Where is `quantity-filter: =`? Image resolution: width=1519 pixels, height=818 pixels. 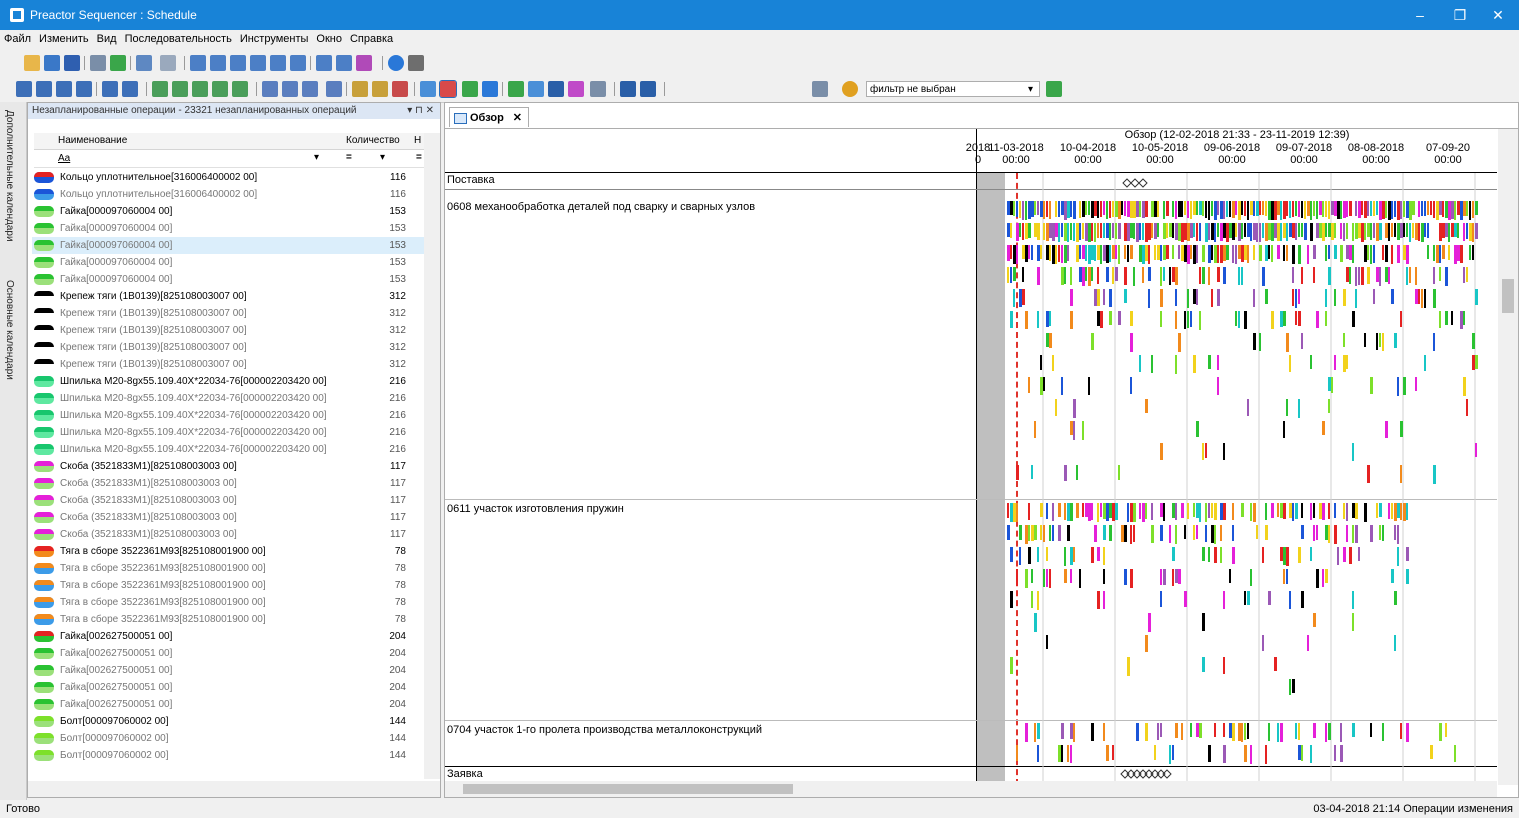 quantity-filter: = is located at coordinates (349, 157).